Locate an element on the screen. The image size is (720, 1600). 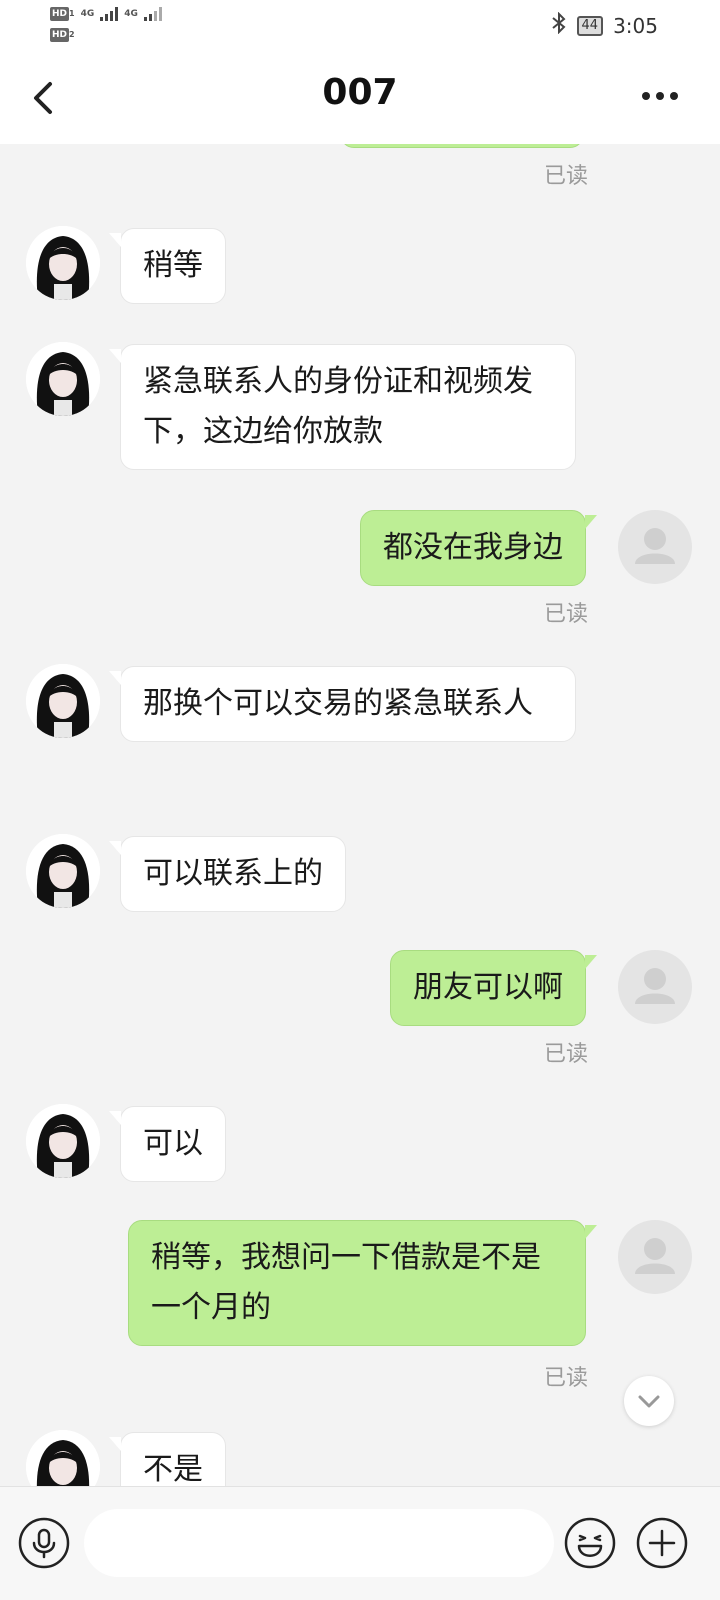
signal-icon is located at coordinates (109, 13).